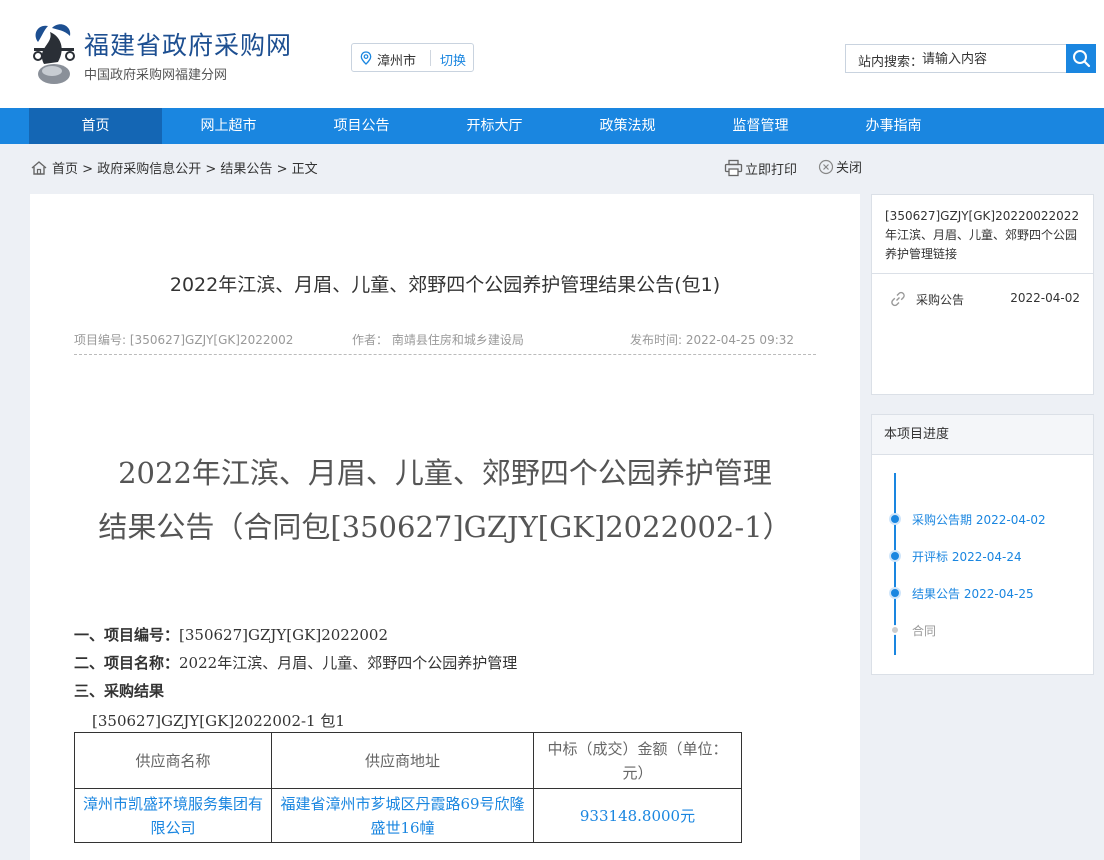 This screenshot has height=860, width=1104. I want to click on announcement-heading-line1: 2022年江滨、月眉、儿童、郊野四个公园养护管理, so click(445, 473).